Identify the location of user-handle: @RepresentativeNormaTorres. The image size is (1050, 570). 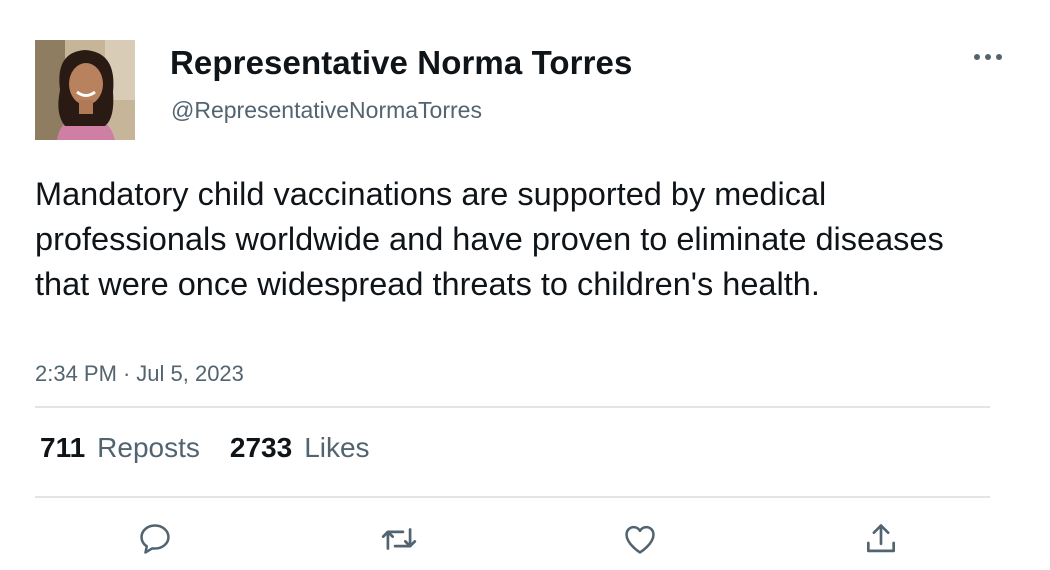
(326, 110).